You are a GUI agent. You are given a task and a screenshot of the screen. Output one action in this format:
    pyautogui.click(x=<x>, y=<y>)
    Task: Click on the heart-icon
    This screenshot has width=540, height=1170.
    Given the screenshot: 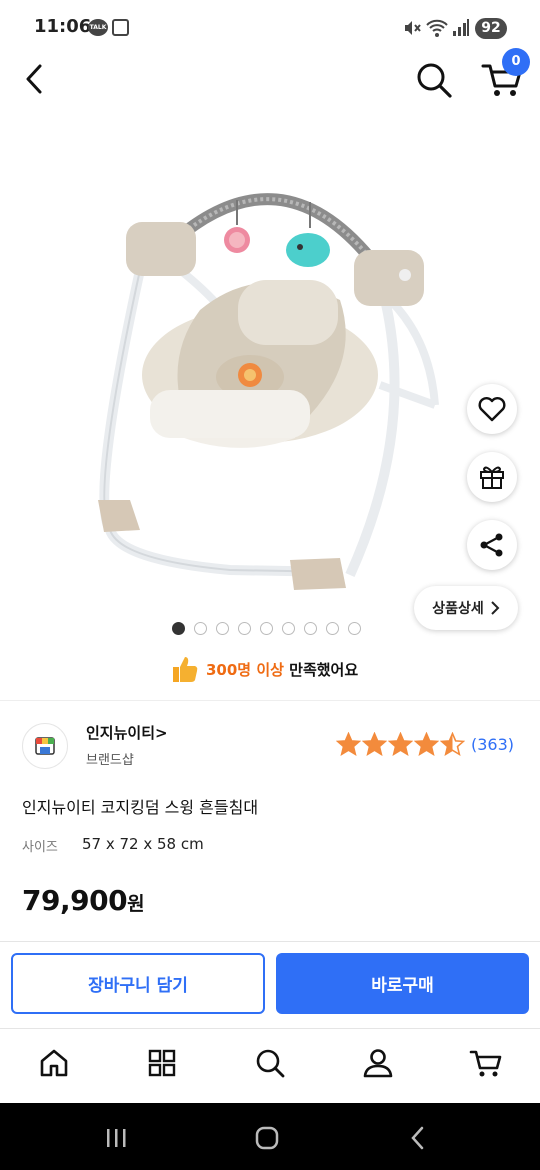 What is the action you would take?
    pyautogui.click(x=492, y=409)
    